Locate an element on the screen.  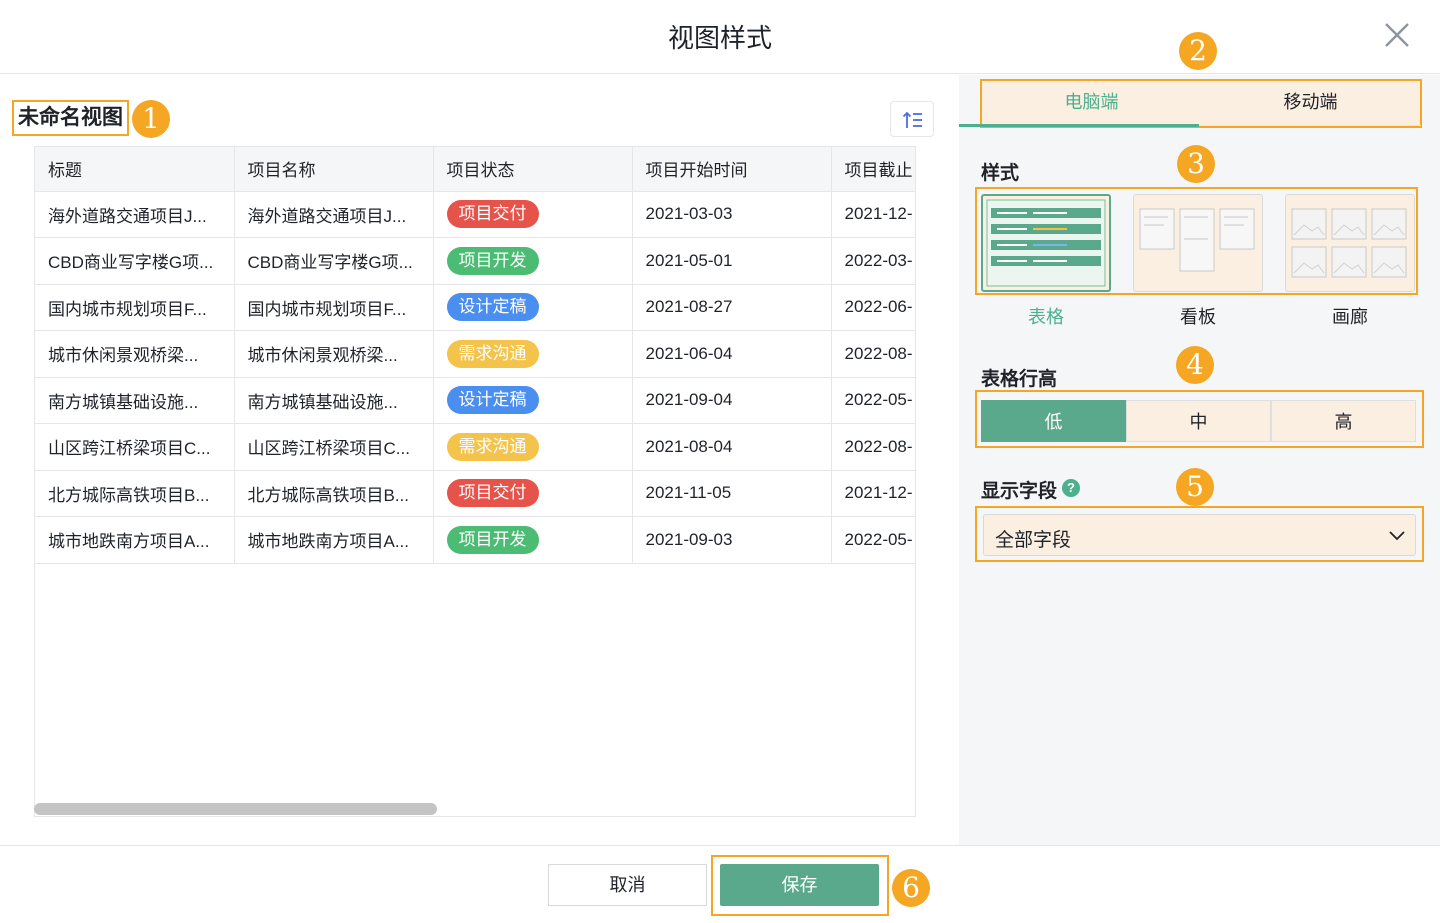
style-label-gallery: 画廊 is located at coordinates (1350, 317).